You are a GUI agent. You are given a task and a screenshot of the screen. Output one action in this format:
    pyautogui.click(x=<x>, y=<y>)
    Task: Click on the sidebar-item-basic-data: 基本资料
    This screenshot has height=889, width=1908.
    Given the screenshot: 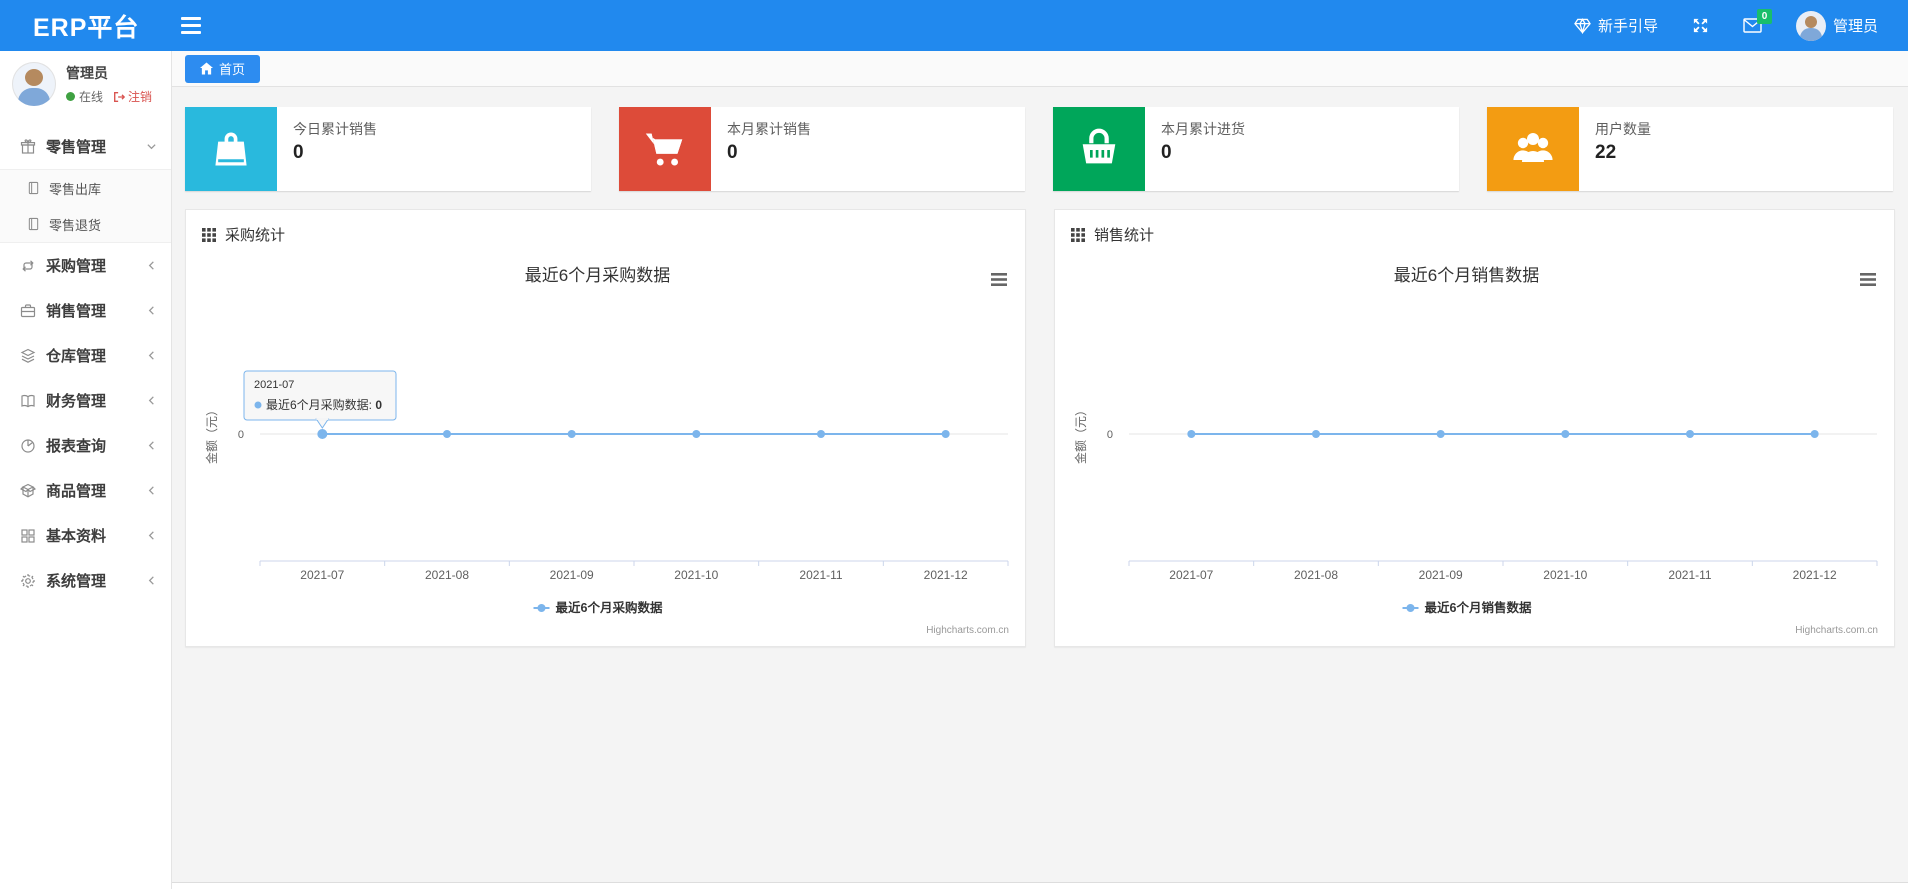 What is the action you would take?
    pyautogui.click(x=85, y=535)
    